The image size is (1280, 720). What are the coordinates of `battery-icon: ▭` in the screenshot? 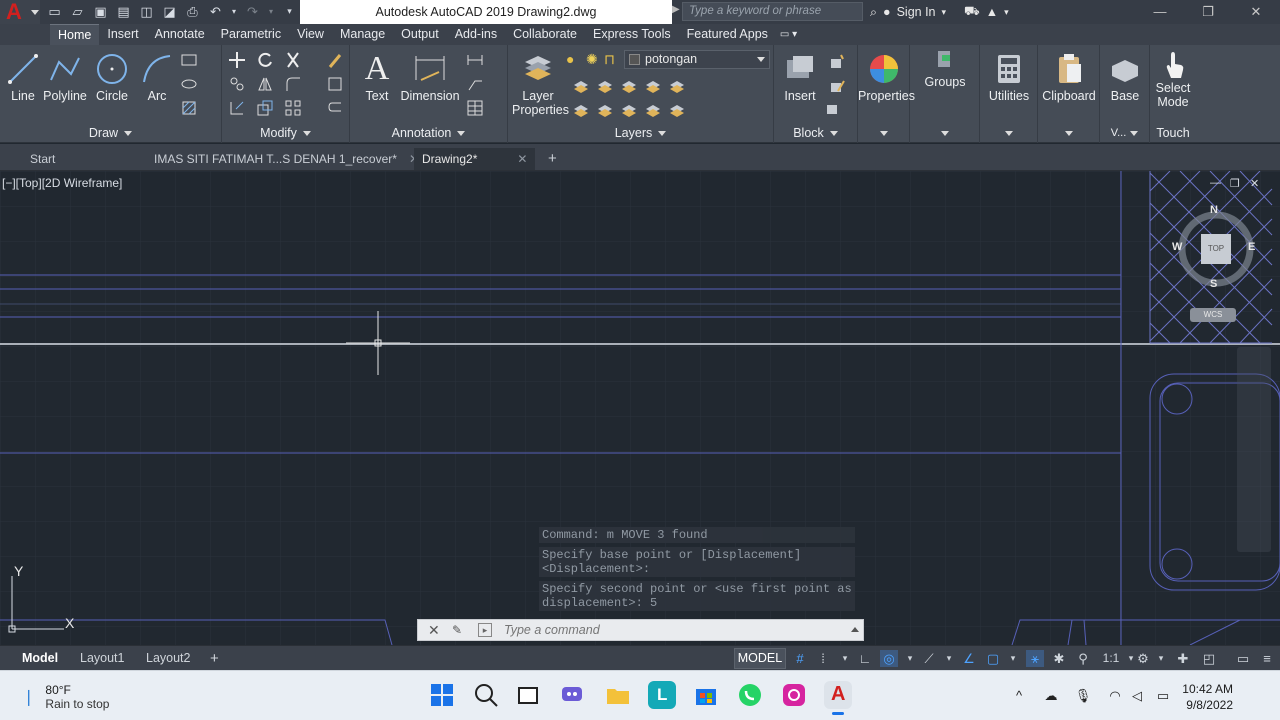 It's located at (1163, 696).